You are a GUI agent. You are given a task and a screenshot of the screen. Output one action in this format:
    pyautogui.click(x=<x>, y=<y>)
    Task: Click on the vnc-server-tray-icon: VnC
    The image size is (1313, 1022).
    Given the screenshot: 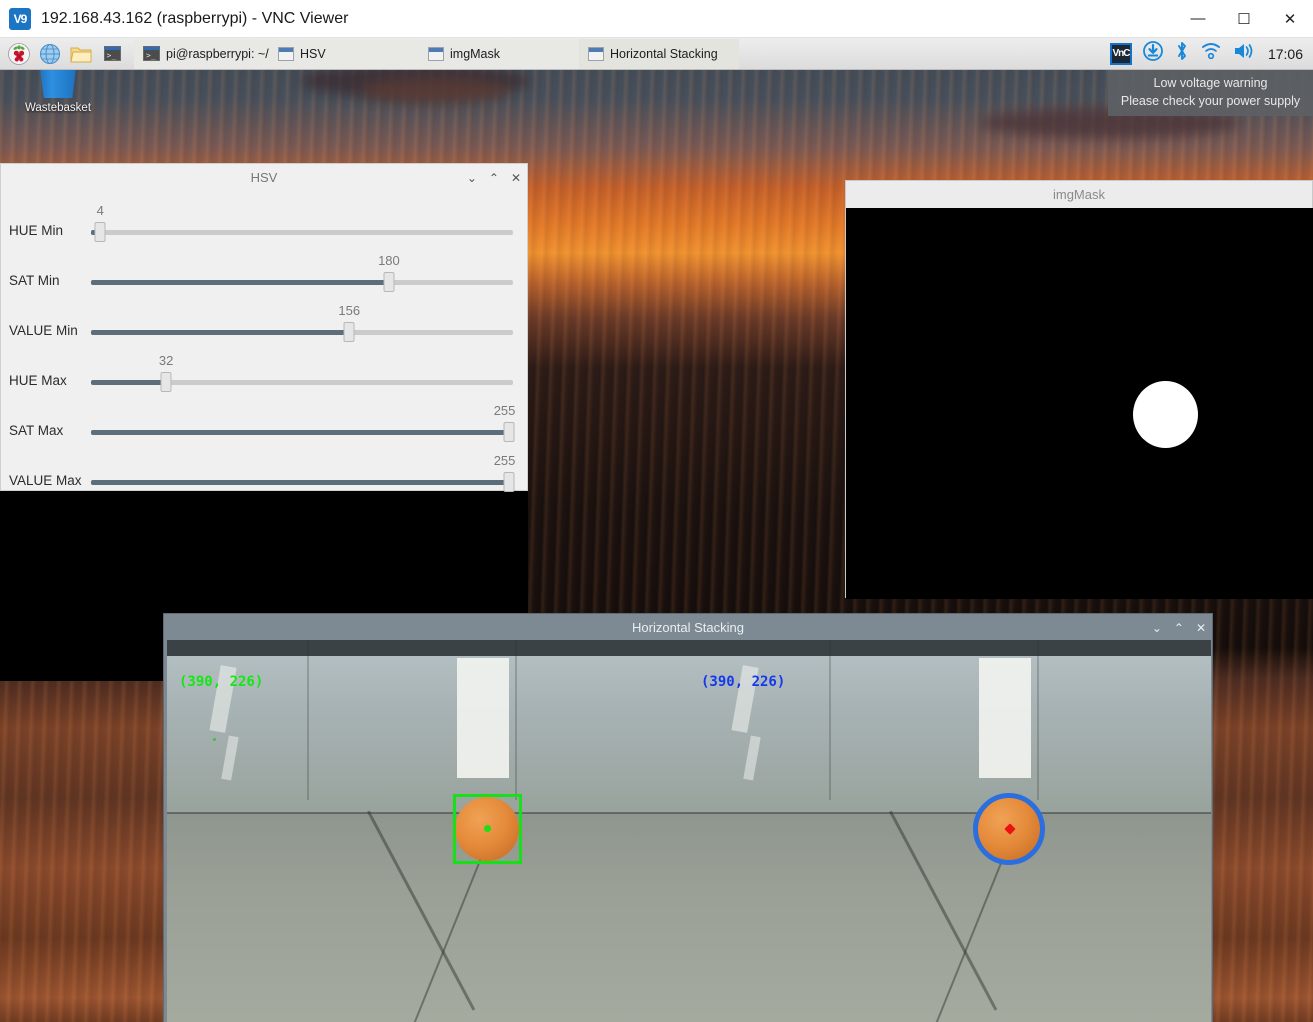 What is the action you would take?
    pyautogui.click(x=1120, y=53)
    